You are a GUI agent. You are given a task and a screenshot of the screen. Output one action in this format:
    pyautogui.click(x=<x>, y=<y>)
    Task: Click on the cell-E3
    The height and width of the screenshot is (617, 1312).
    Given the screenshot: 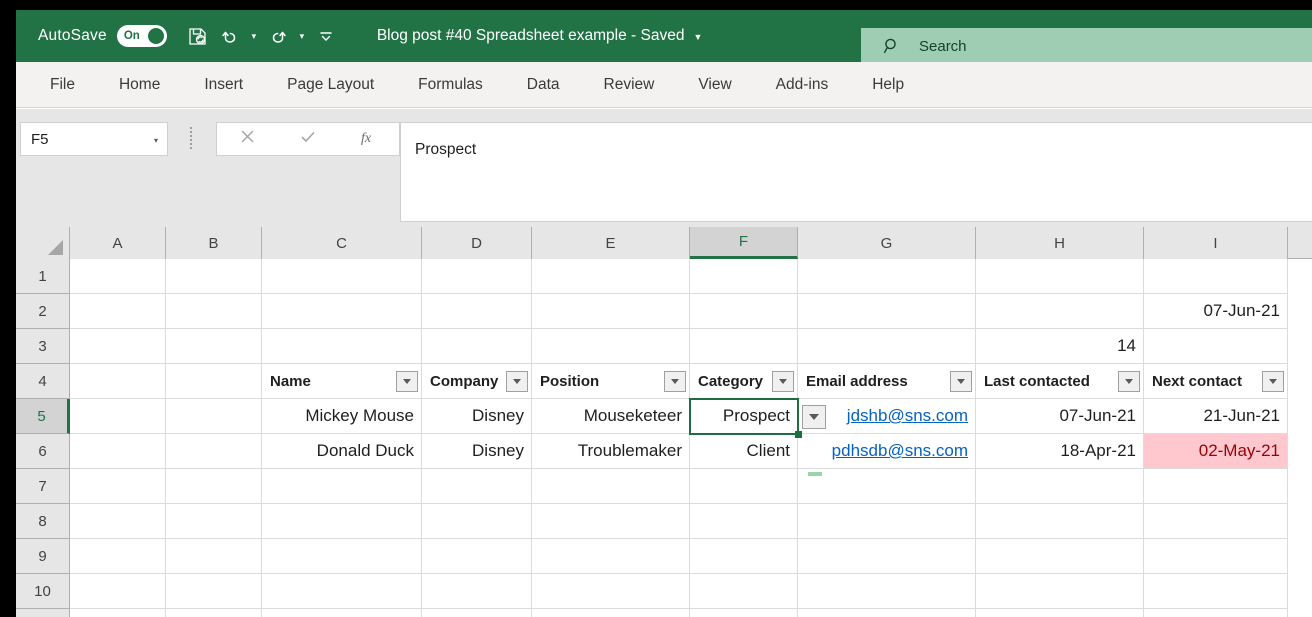 What is the action you would take?
    pyautogui.click(x=611, y=346)
    